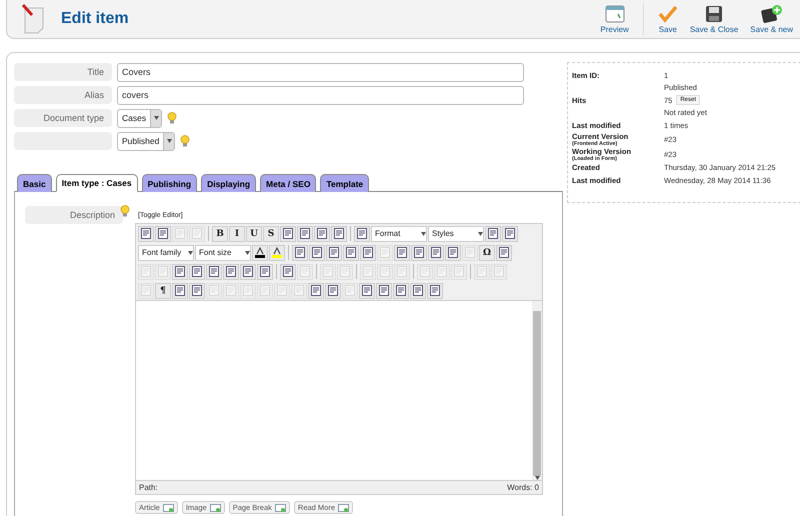 The width and height of the screenshot is (800, 516). What do you see at coordinates (215, 508) in the screenshot?
I see `insert-icon` at bounding box center [215, 508].